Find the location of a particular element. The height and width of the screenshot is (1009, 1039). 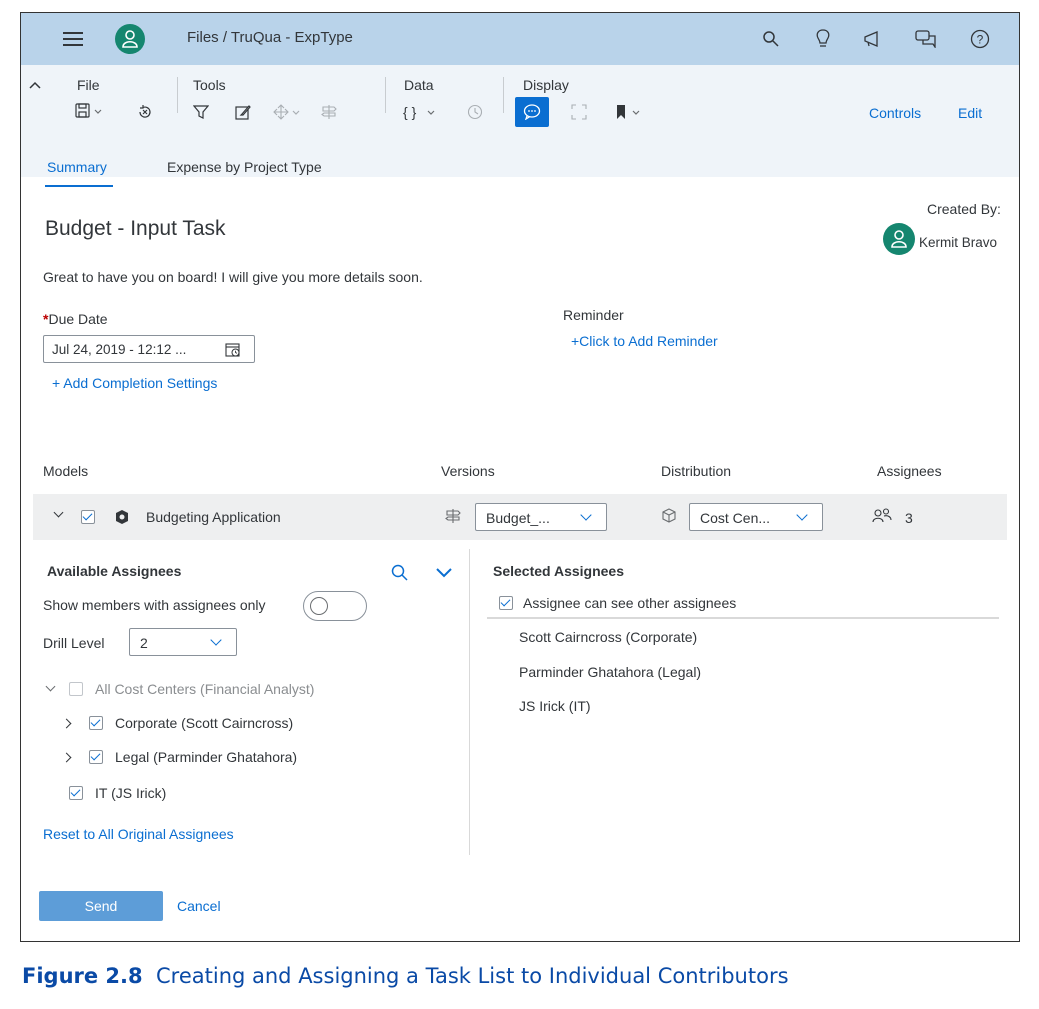

send-button-label: Send is located at coordinates (101, 906).